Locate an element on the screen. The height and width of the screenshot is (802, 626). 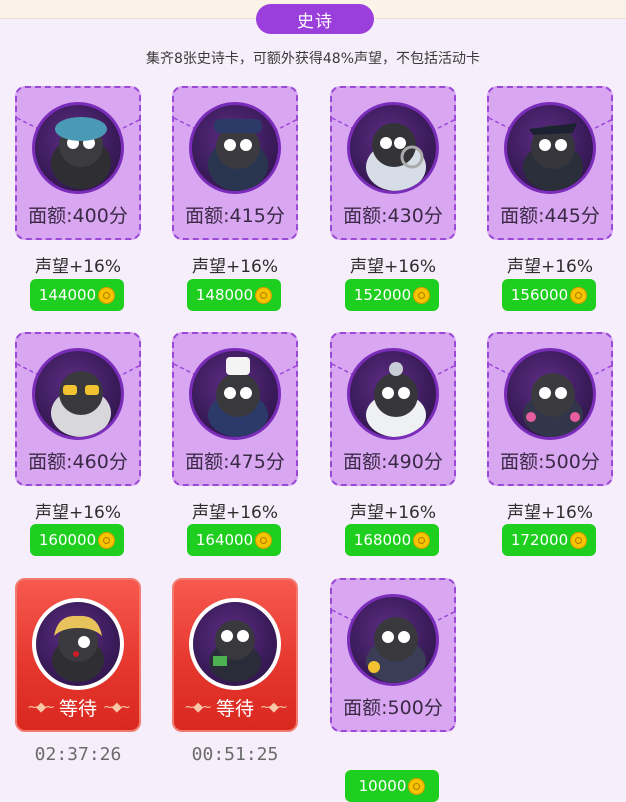
epic-card: 面额:490分 is located at coordinates (393, 409).